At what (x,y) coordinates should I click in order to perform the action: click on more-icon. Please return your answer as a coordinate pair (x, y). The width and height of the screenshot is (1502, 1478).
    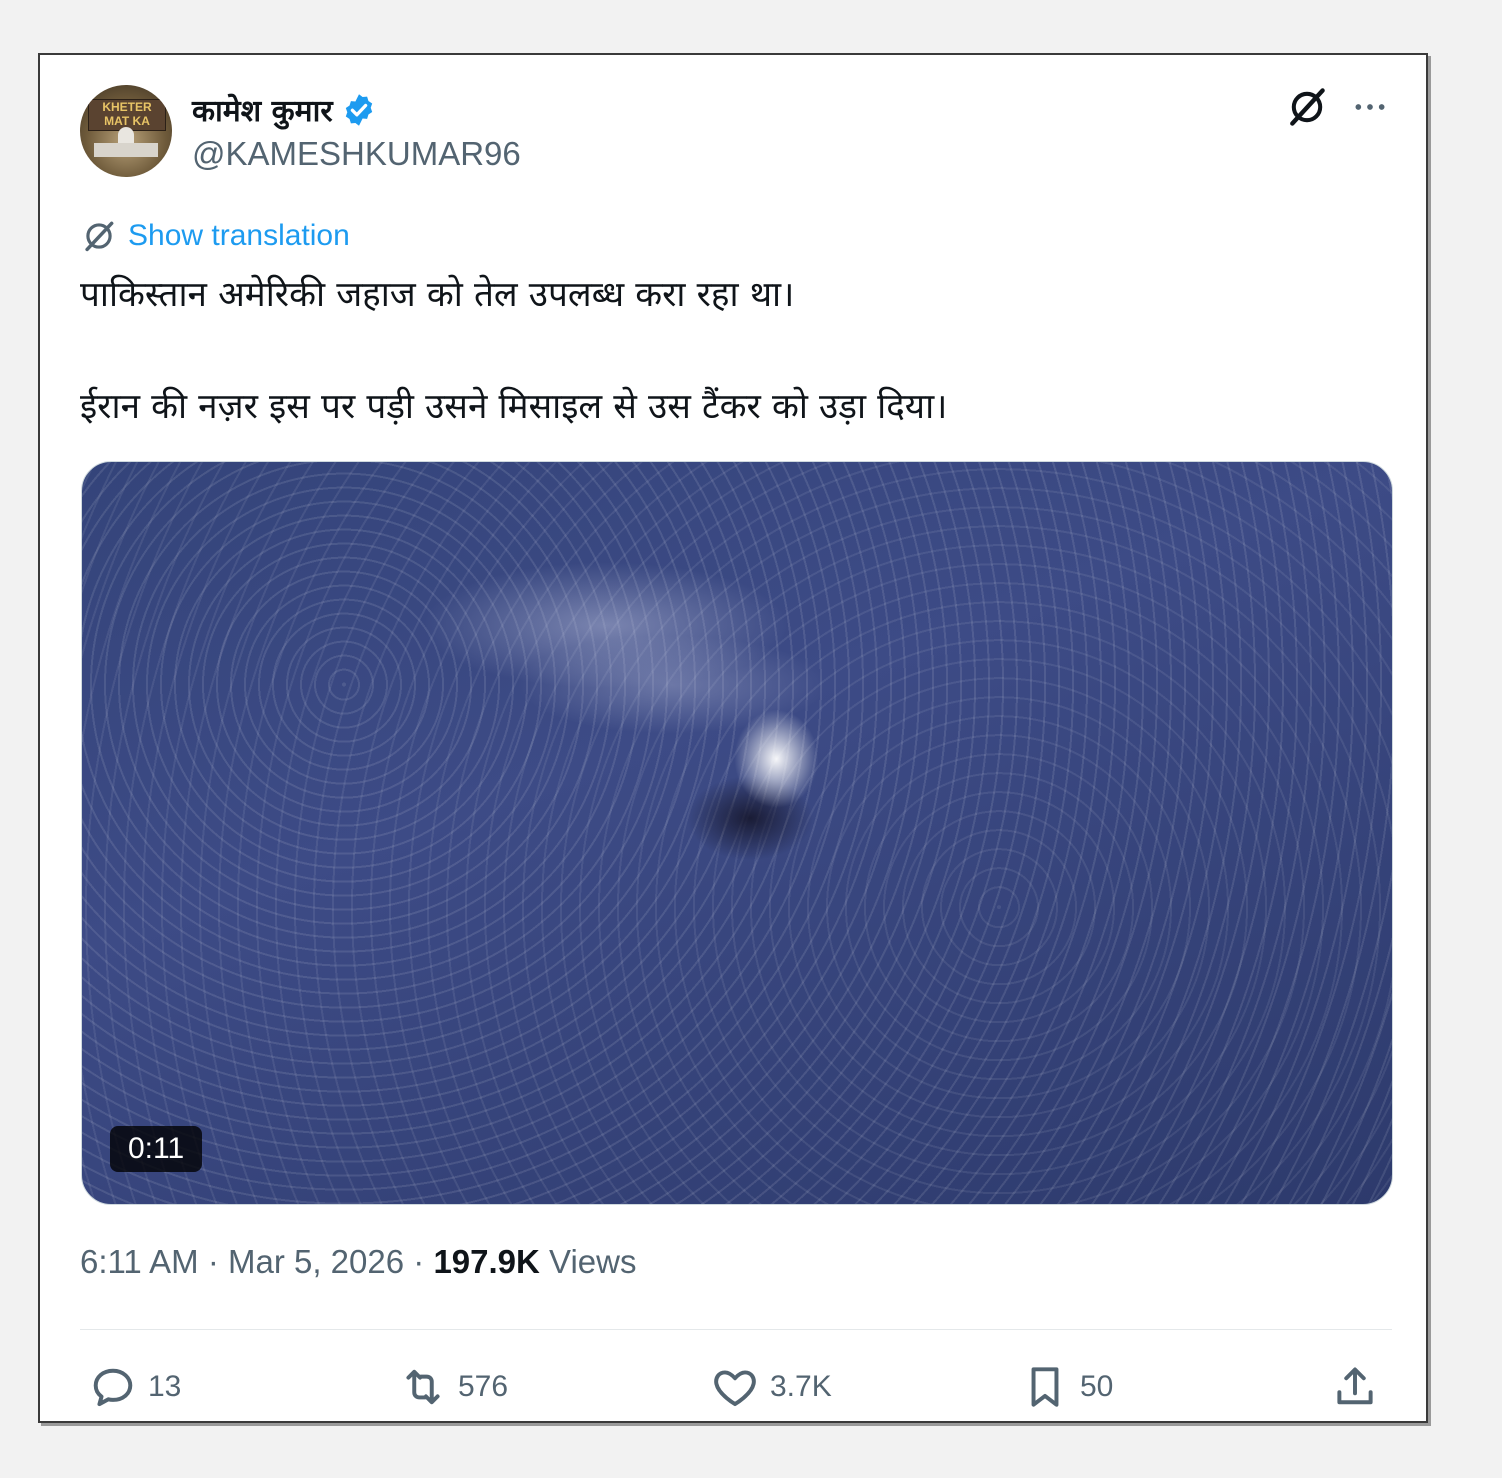
    Looking at the image, I should click on (1370, 107).